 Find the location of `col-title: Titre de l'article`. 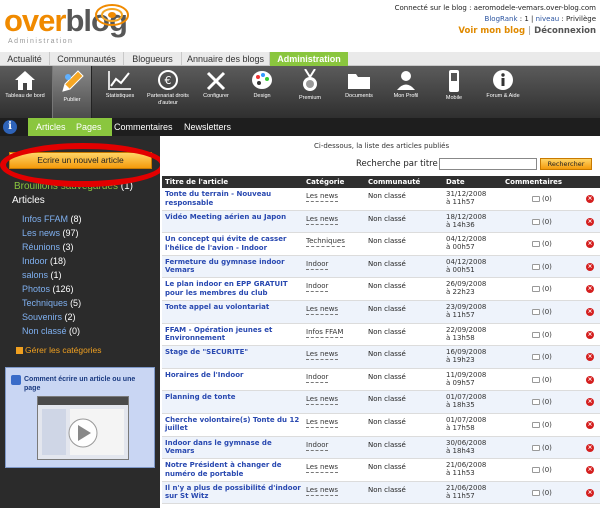

col-title: Titre de l'article is located at coordinates (195, 182).